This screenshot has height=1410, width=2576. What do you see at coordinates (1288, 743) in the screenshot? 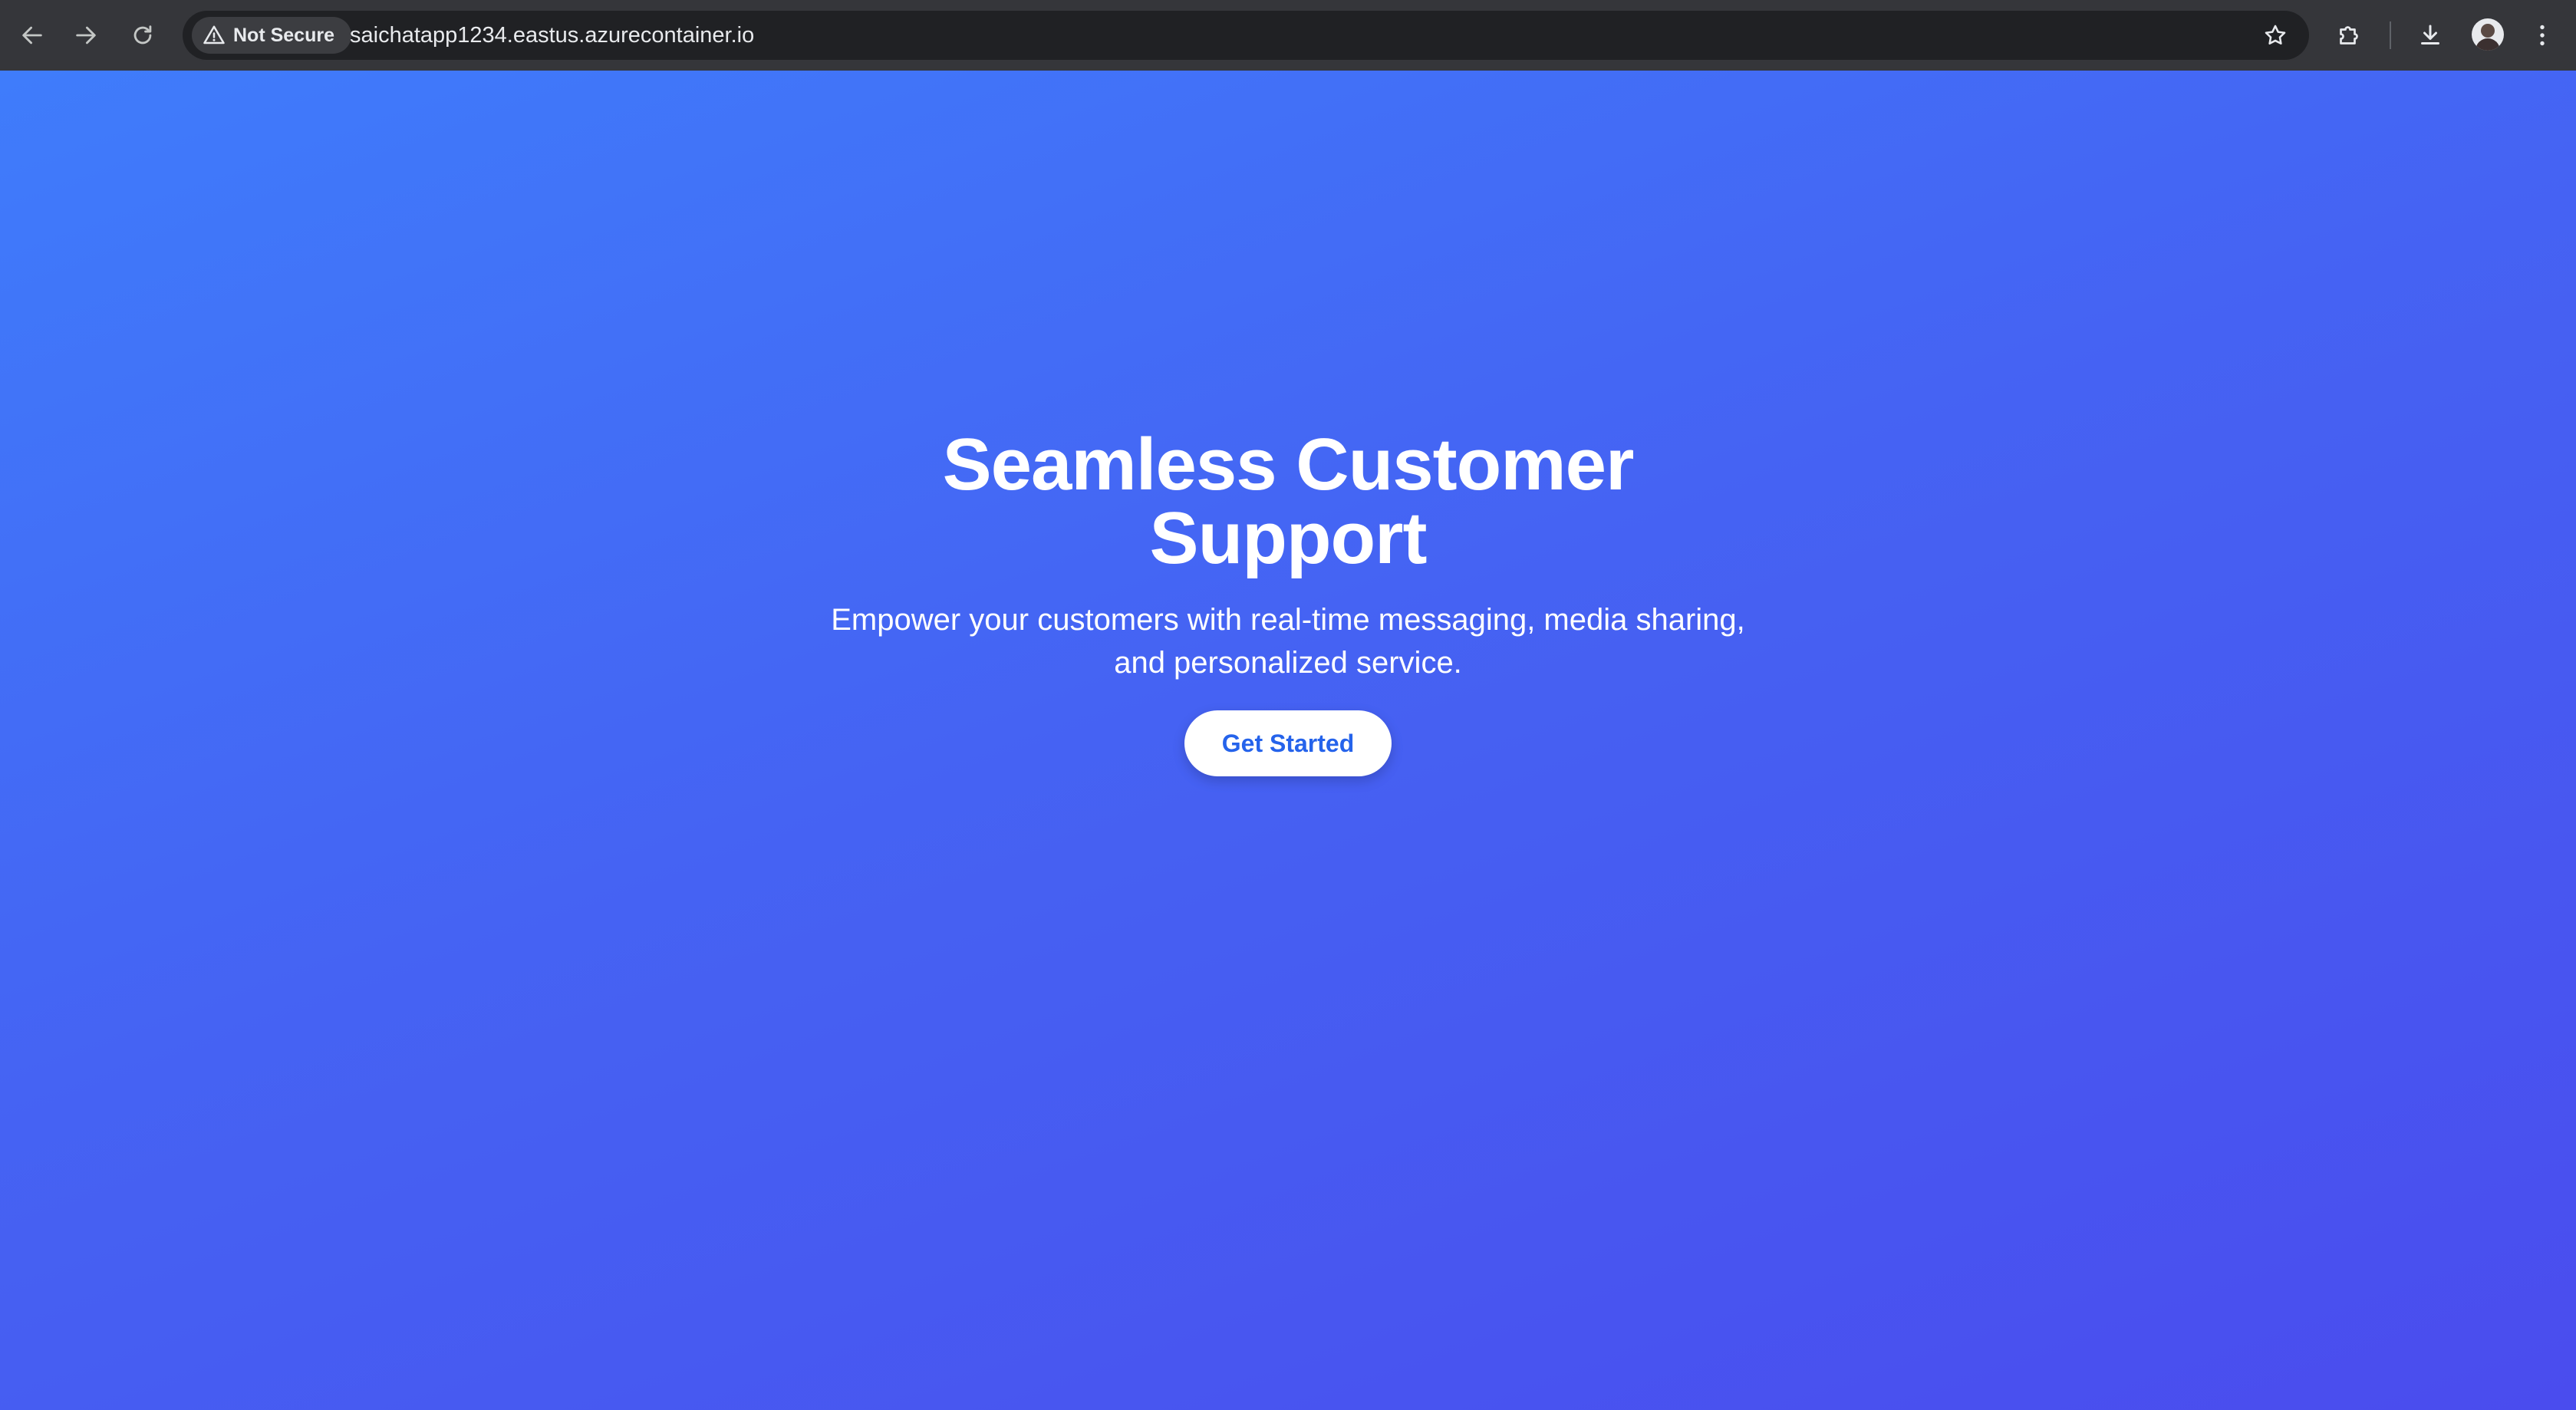
I see `get-started-button: Get Started` at bounding box center [1288, 743].